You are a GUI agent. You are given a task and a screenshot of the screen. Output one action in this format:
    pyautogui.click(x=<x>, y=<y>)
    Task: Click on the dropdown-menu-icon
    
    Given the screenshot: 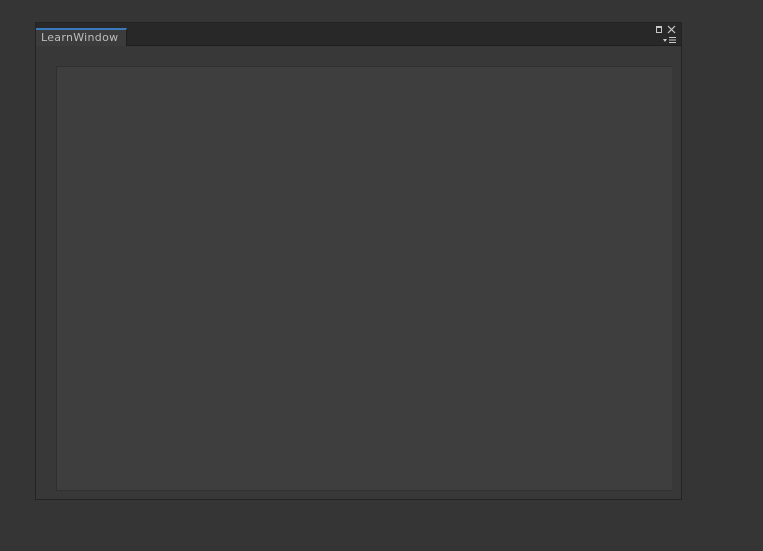 What is the action you would take?
    pyautogui.click(x=670, y=40)
    